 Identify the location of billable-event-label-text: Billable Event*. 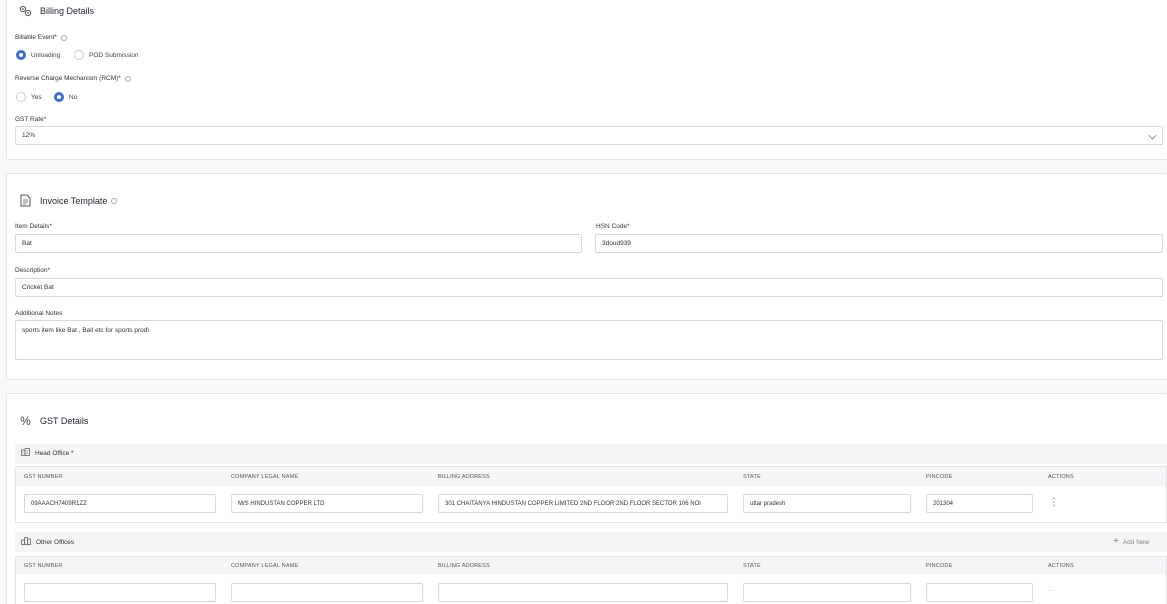
(36, 37).